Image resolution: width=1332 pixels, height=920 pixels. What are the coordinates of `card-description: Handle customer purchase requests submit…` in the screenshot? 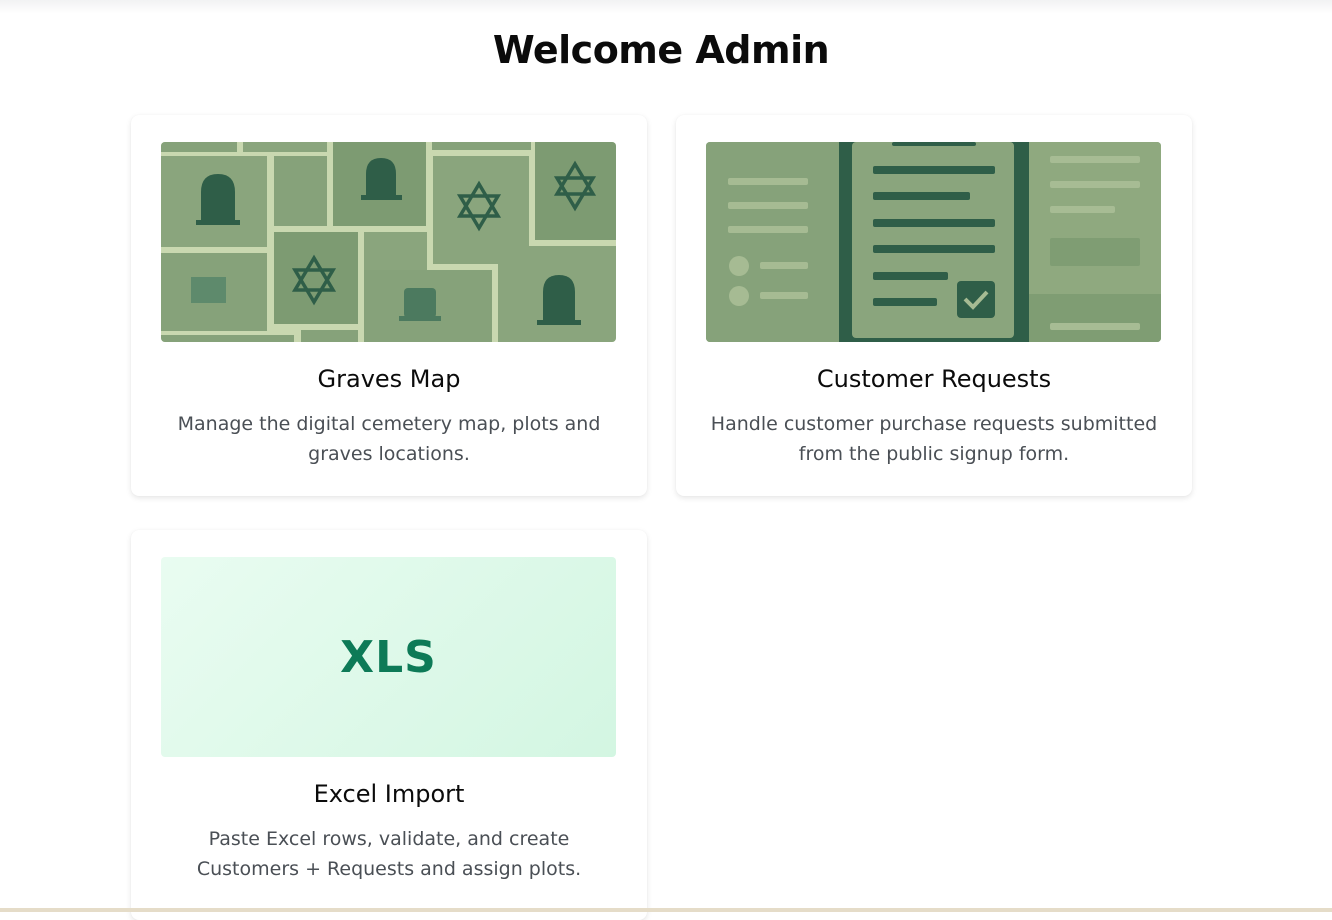 It's located at (934, 439).